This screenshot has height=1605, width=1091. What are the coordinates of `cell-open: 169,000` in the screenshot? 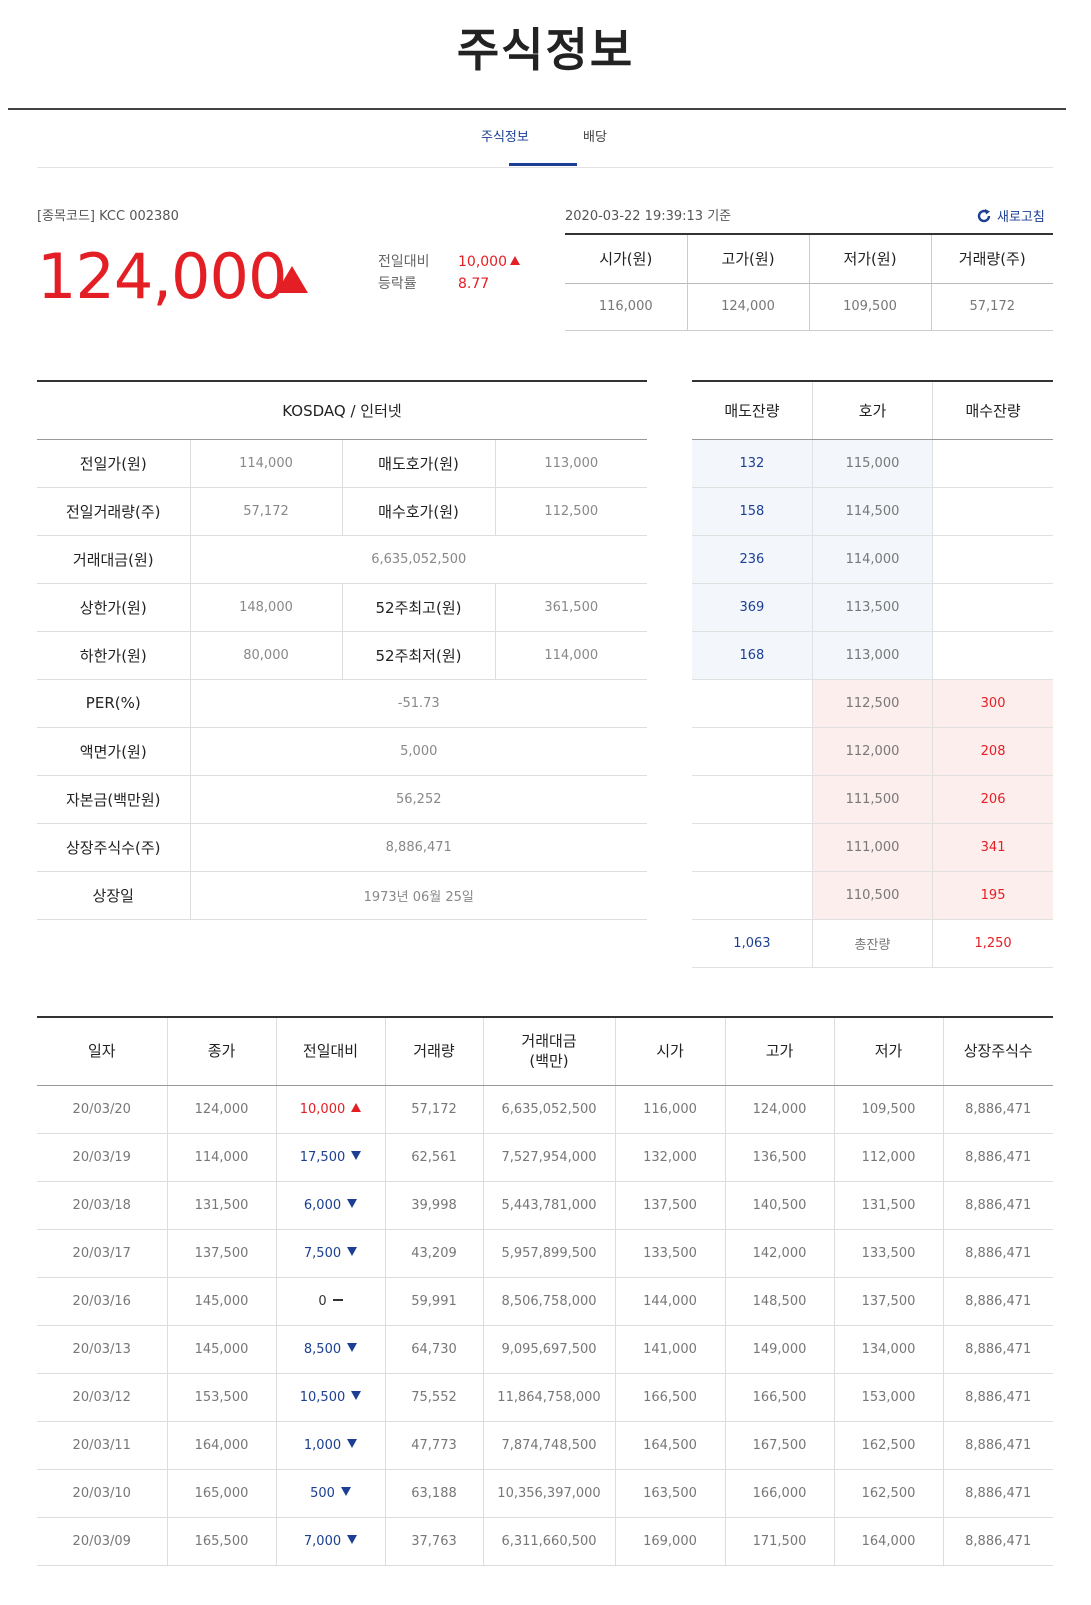 It's located at (670, 1541).